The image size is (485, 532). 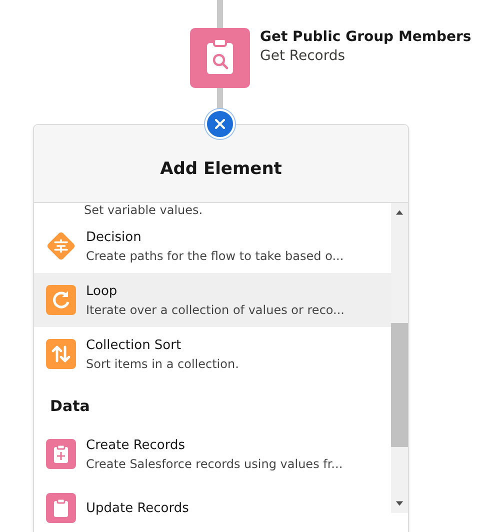 What do you see at coordinates (61, 354) in the screenshot?
I see `sort-arrows-icon` at bounding box center [61, 354].